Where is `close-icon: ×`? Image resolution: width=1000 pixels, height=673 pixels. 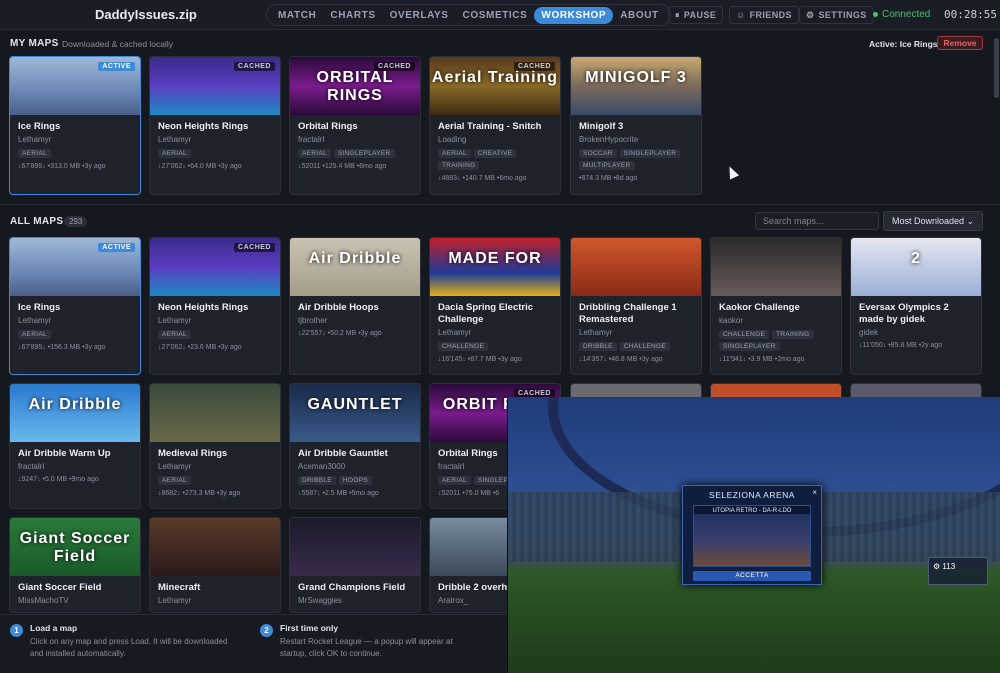 close-icon: × is located at coordinates (814, 492).